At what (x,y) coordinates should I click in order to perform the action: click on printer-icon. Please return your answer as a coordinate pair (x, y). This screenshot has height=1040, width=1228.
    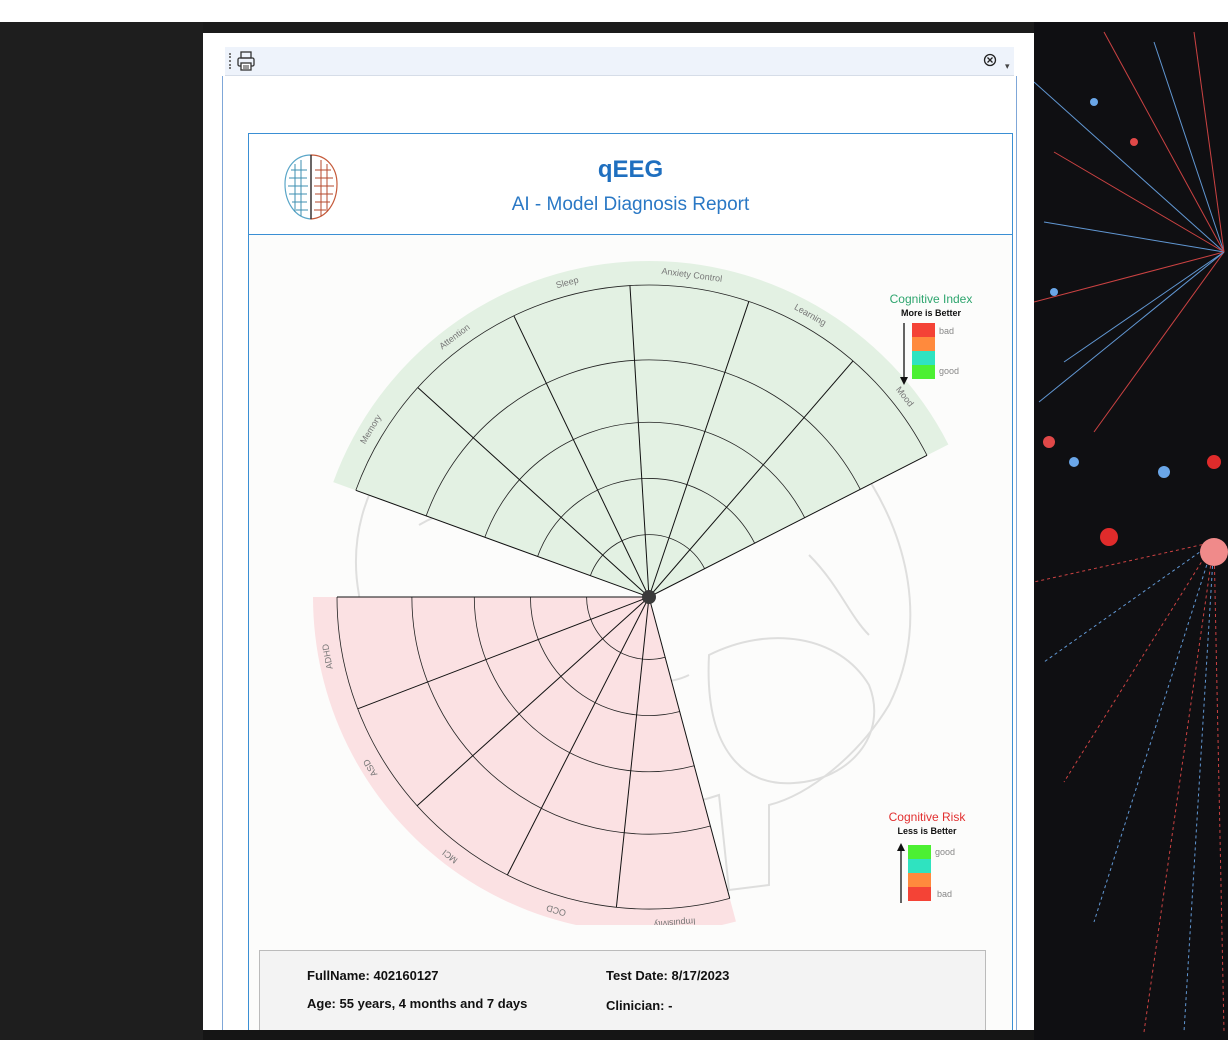
    Looking at the image, I should click on (246, 61).